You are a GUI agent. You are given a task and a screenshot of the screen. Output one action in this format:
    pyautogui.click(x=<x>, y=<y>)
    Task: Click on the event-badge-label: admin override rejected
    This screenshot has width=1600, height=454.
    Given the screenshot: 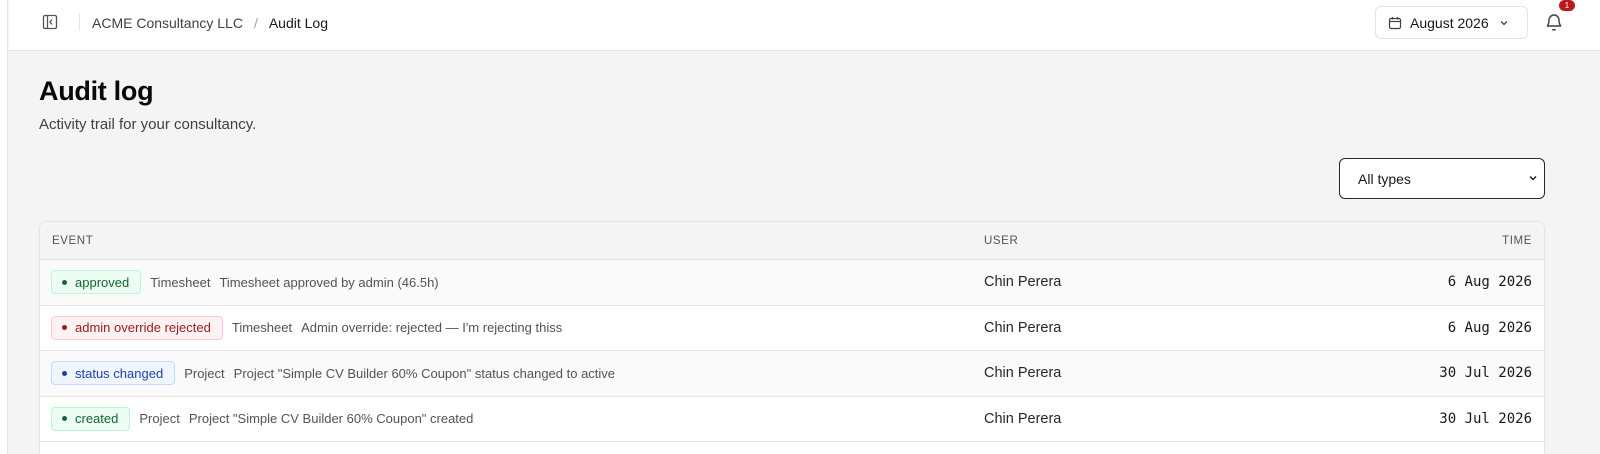 What is the action you would take?
    pyautogui.click(x=143, y=328)
    